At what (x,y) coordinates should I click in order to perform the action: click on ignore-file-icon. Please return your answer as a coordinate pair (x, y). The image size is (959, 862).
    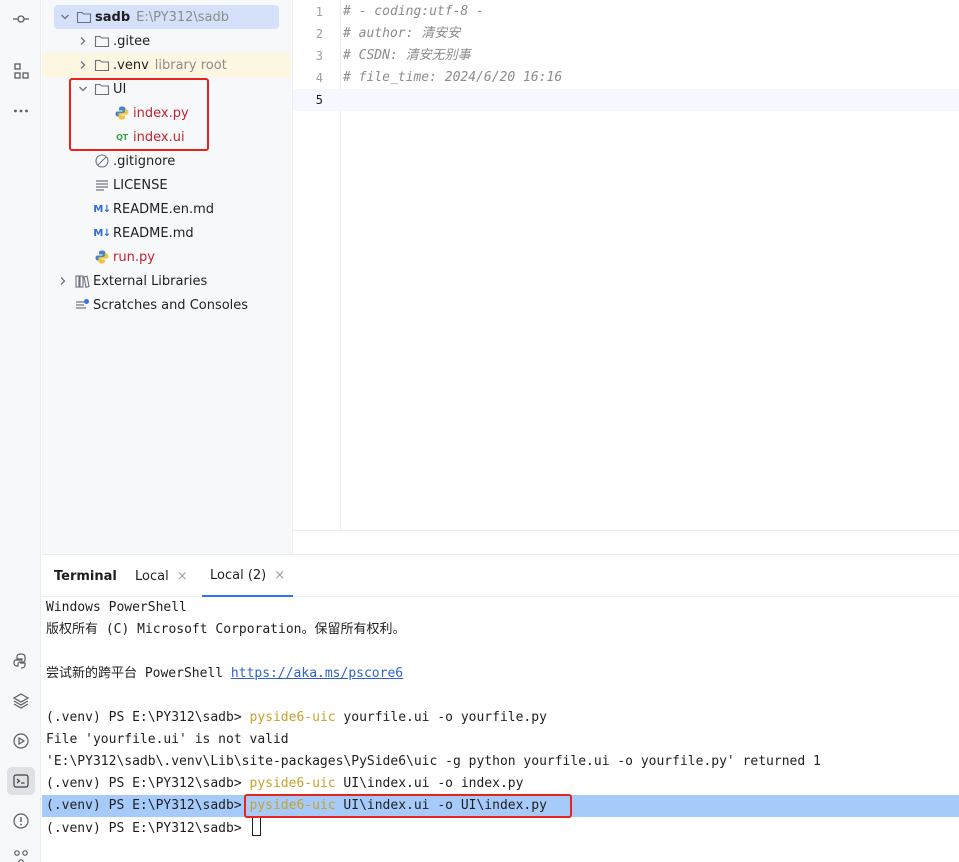
    Looking at the image, I should click on (102, 161).